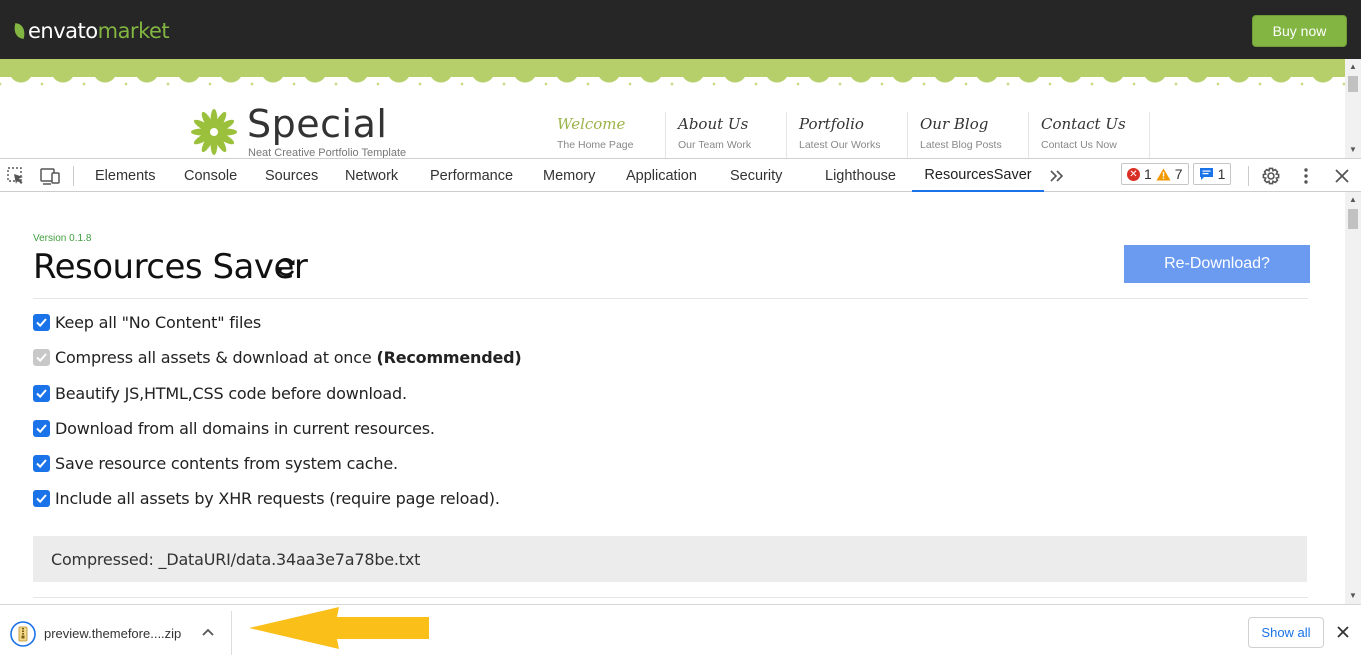 The image size is (1361, 663). I want to click on error-count: 1, so click(1148, 174).